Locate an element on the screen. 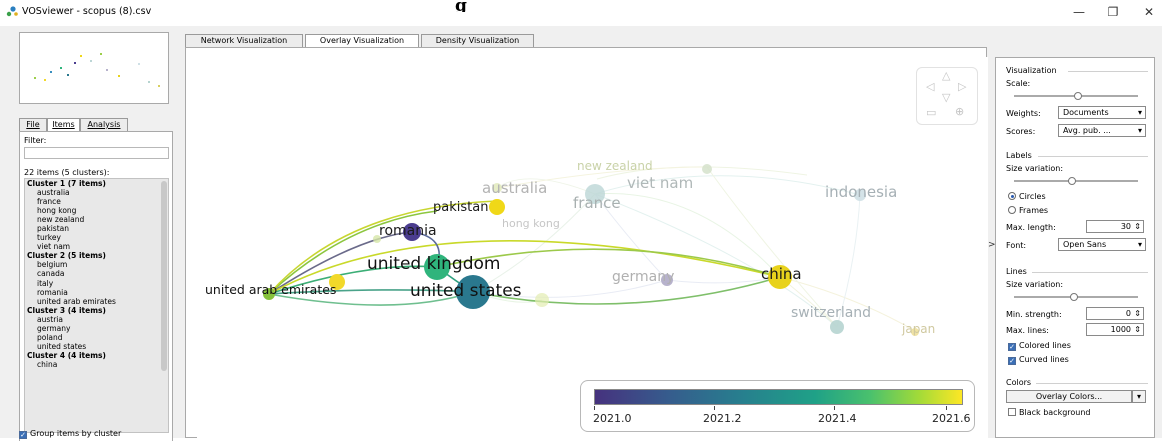 The width and height of the screenshot is (1162, 441). list-item: canada is located at coordinates (96, 273).